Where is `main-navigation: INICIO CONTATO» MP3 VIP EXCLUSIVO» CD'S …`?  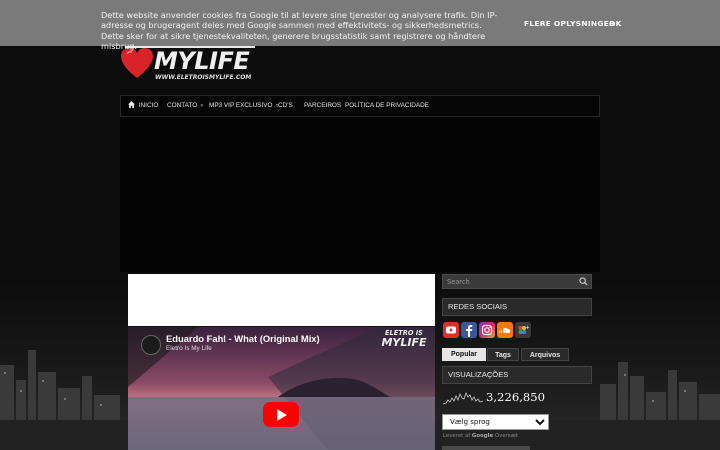
main-navigation: INICIO CONTATO» MP3 VIP EXCLUSIVO» CD'S … is located at coordinates (360, 106).